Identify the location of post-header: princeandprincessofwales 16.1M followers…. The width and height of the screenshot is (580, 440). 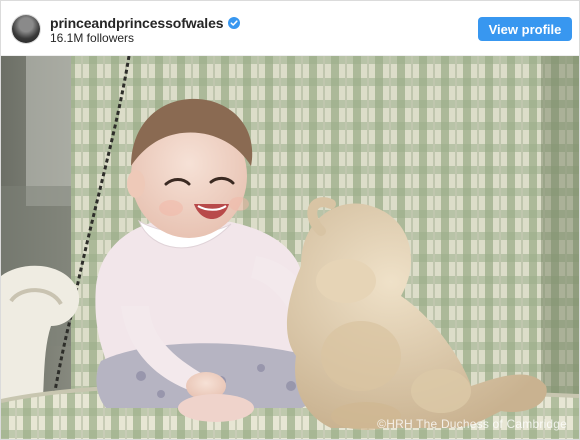
(290, 28).